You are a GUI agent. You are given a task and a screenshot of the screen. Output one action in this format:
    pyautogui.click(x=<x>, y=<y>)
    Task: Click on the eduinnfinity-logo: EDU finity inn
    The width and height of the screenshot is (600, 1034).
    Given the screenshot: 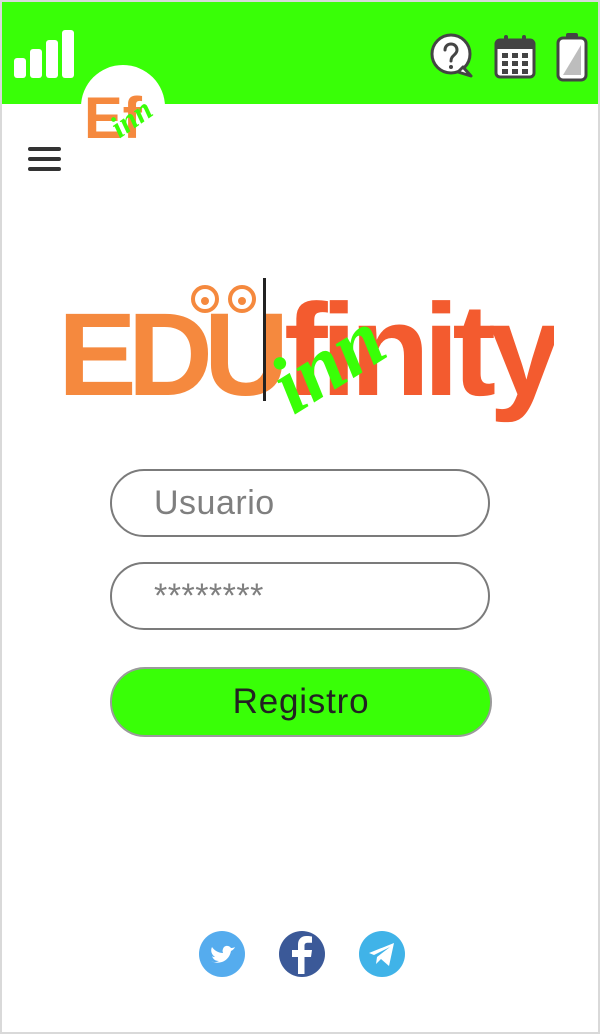 What is the action you would take?
    pyautogui.click(x=306, y=353)
    